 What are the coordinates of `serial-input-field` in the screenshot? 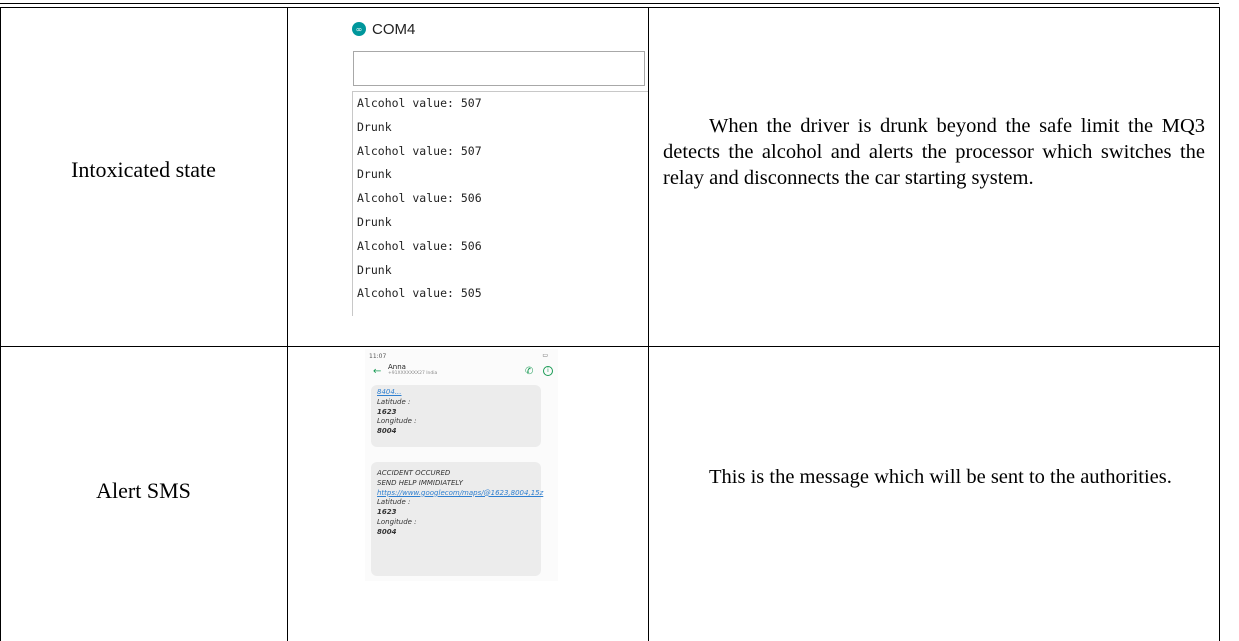 It's located at (499, 68).